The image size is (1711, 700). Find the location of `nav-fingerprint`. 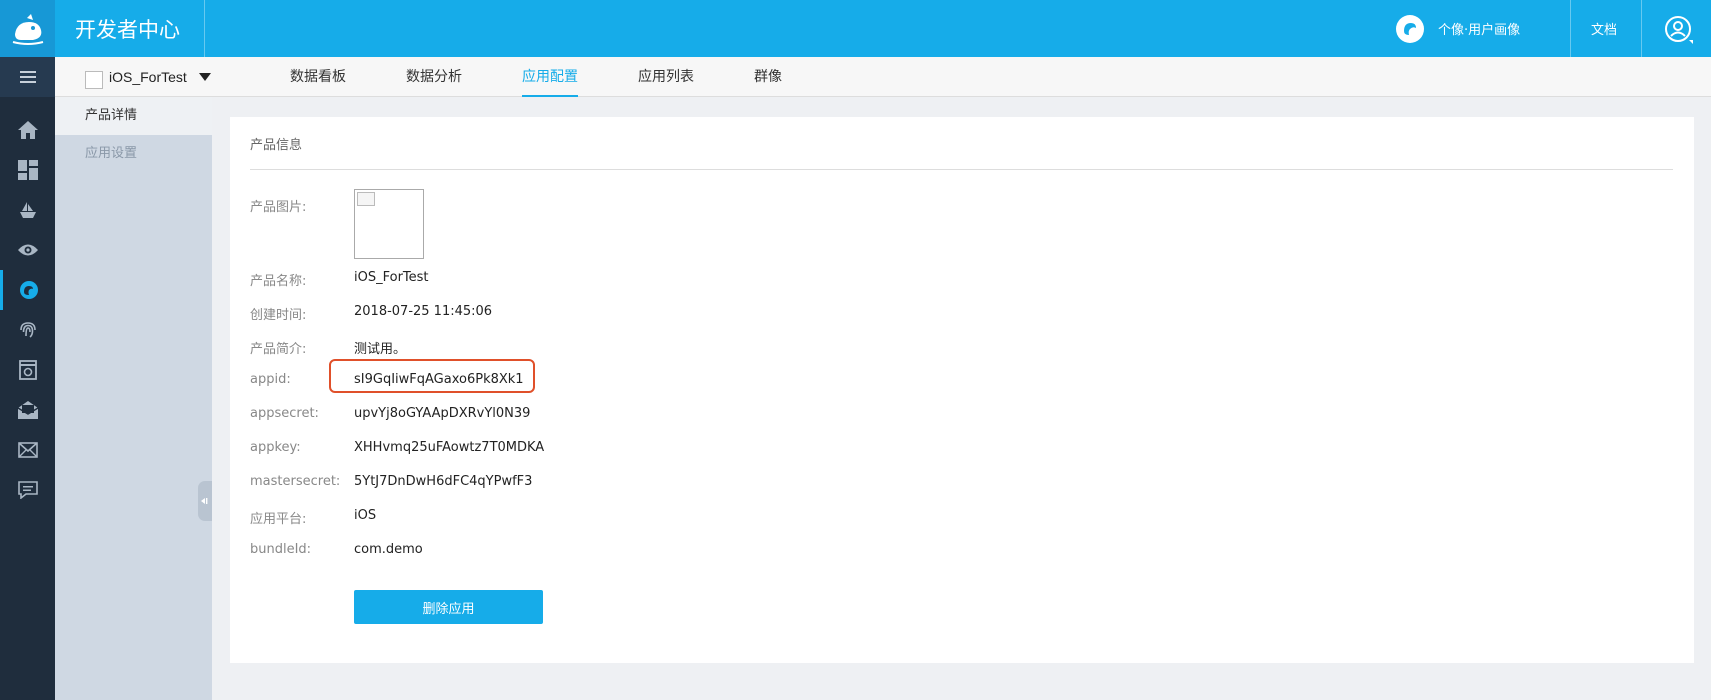

nav-fingerprint is located at coordinates (27, 330).